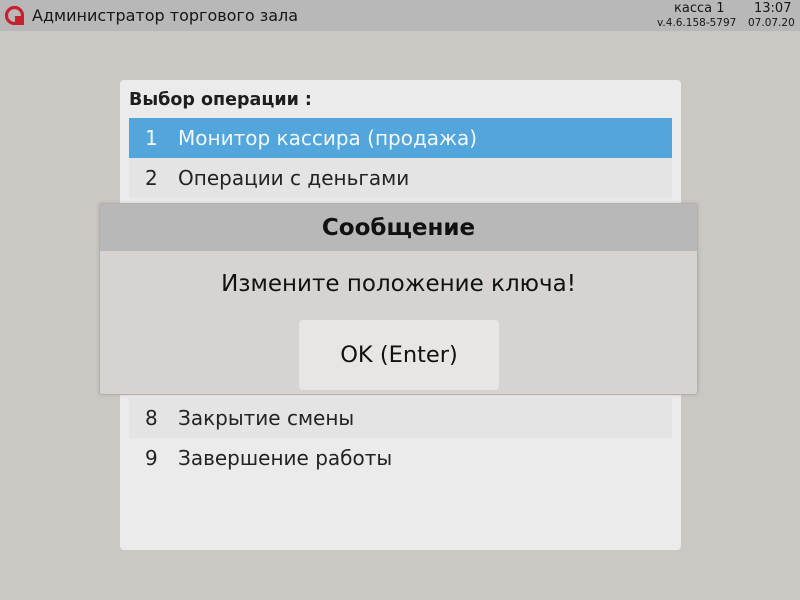 The width and height of the screenshot is (800, 600). Describe the element at coordinates (294, 178) in the screenshot. I see `menu-item-label: Операции с деньгами` at that location.